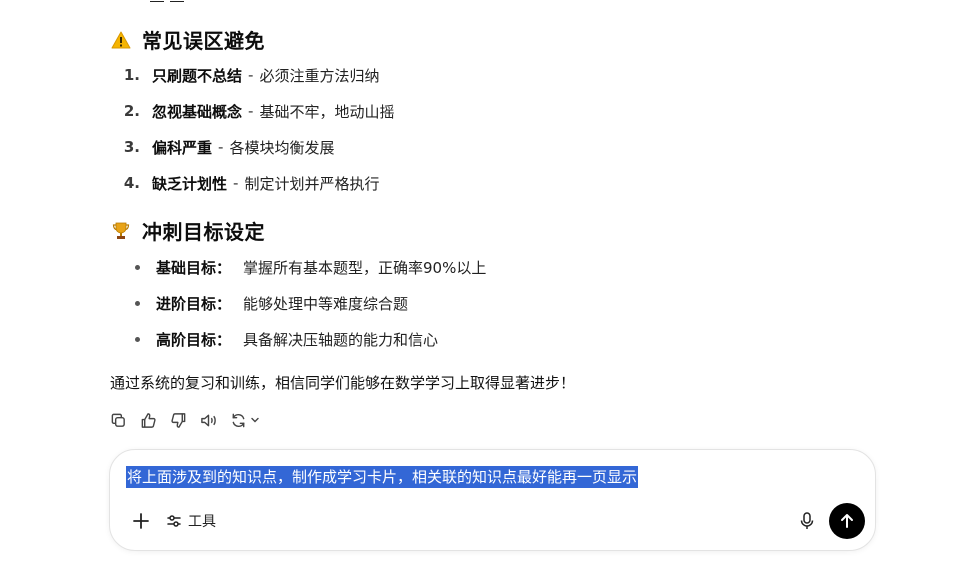 The width and height of the screenshot is (960, 563). What do you see at coordinates (197, 75) in the screenshot?
I see `item-label: 只刷题不总结` at bounding box center [197, 75].